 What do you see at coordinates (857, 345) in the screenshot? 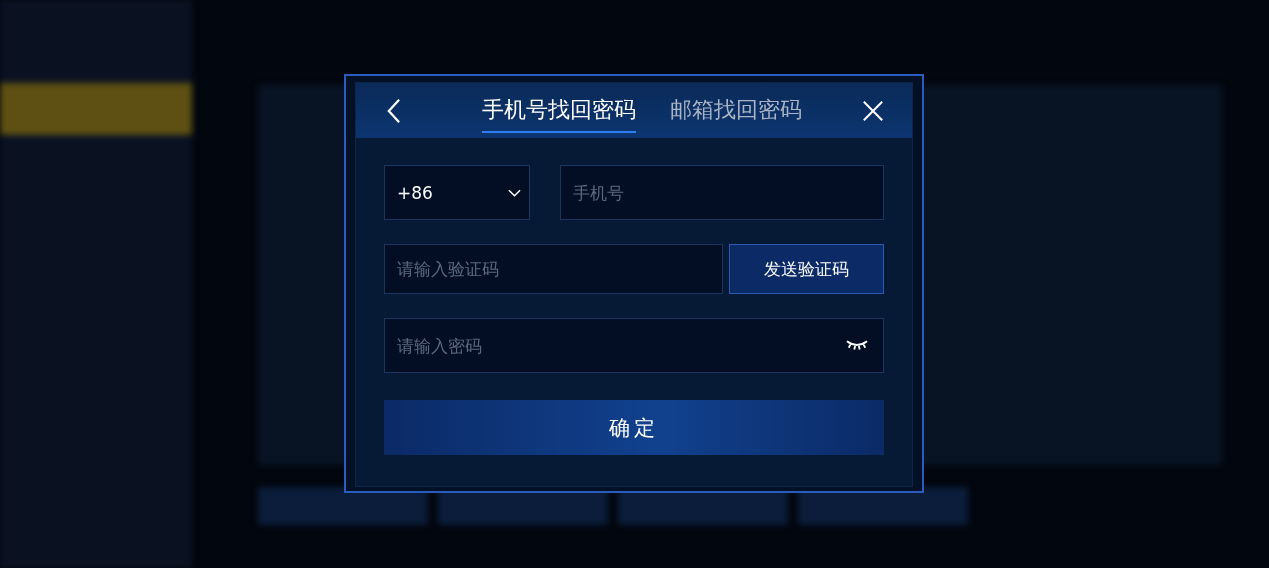
I see `eye-closed-icon` at bounding box center [857, 345].